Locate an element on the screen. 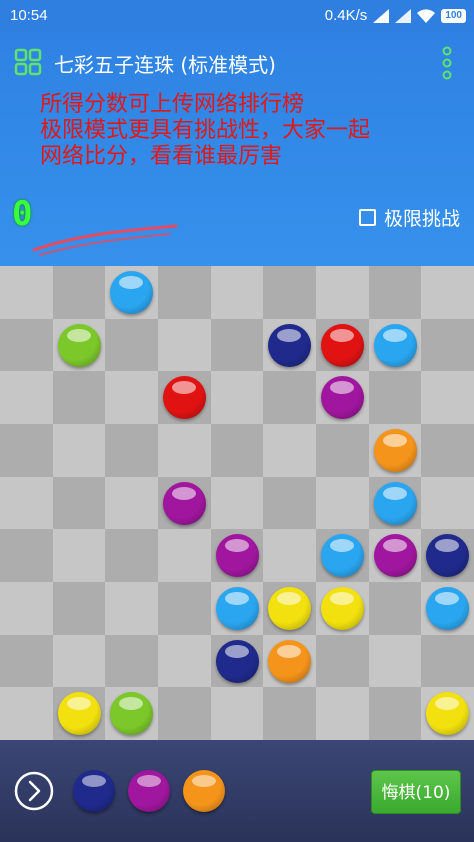  apps-grid-icon is located at coordinates (28, 62).